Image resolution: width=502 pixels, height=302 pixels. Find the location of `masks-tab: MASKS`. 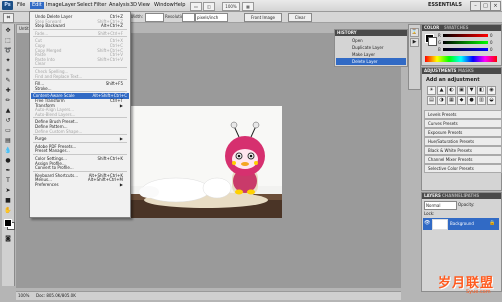

masks-tab: MASKS is located at coordinates (466, 71).